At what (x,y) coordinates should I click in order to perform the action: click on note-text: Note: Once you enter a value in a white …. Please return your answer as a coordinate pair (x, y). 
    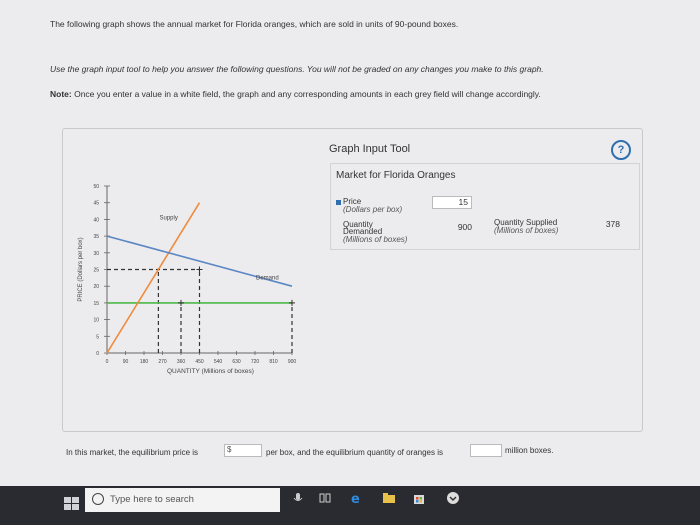
    Looking at the image, I should click on (295, 94).